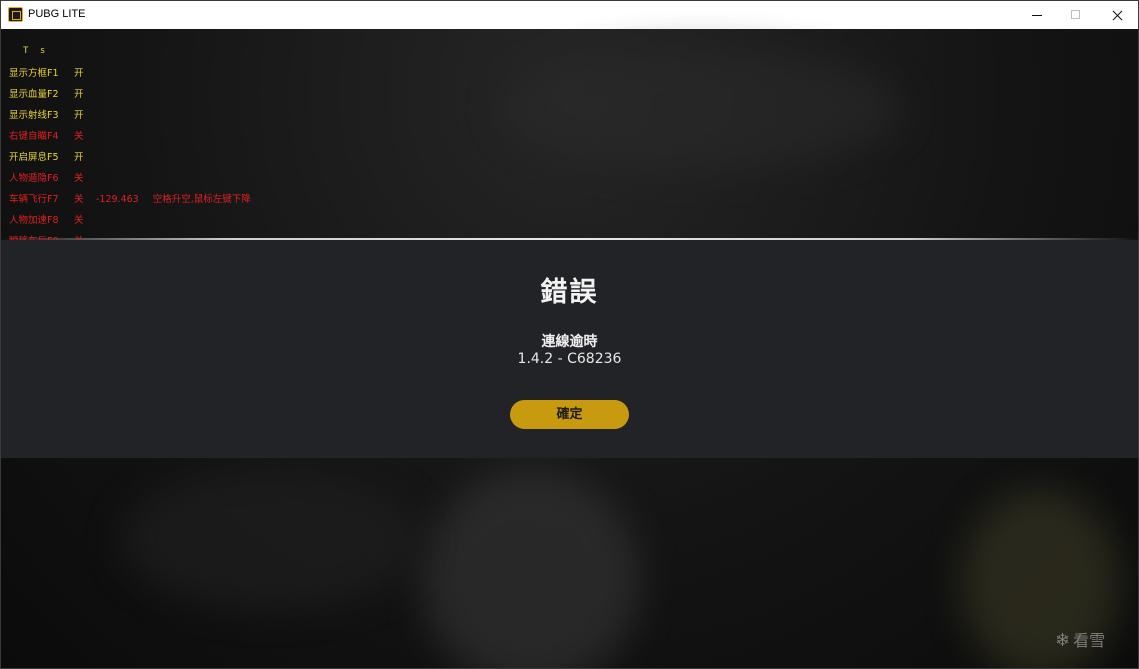  I want to click on maximize-icon, so click(1075, 14).